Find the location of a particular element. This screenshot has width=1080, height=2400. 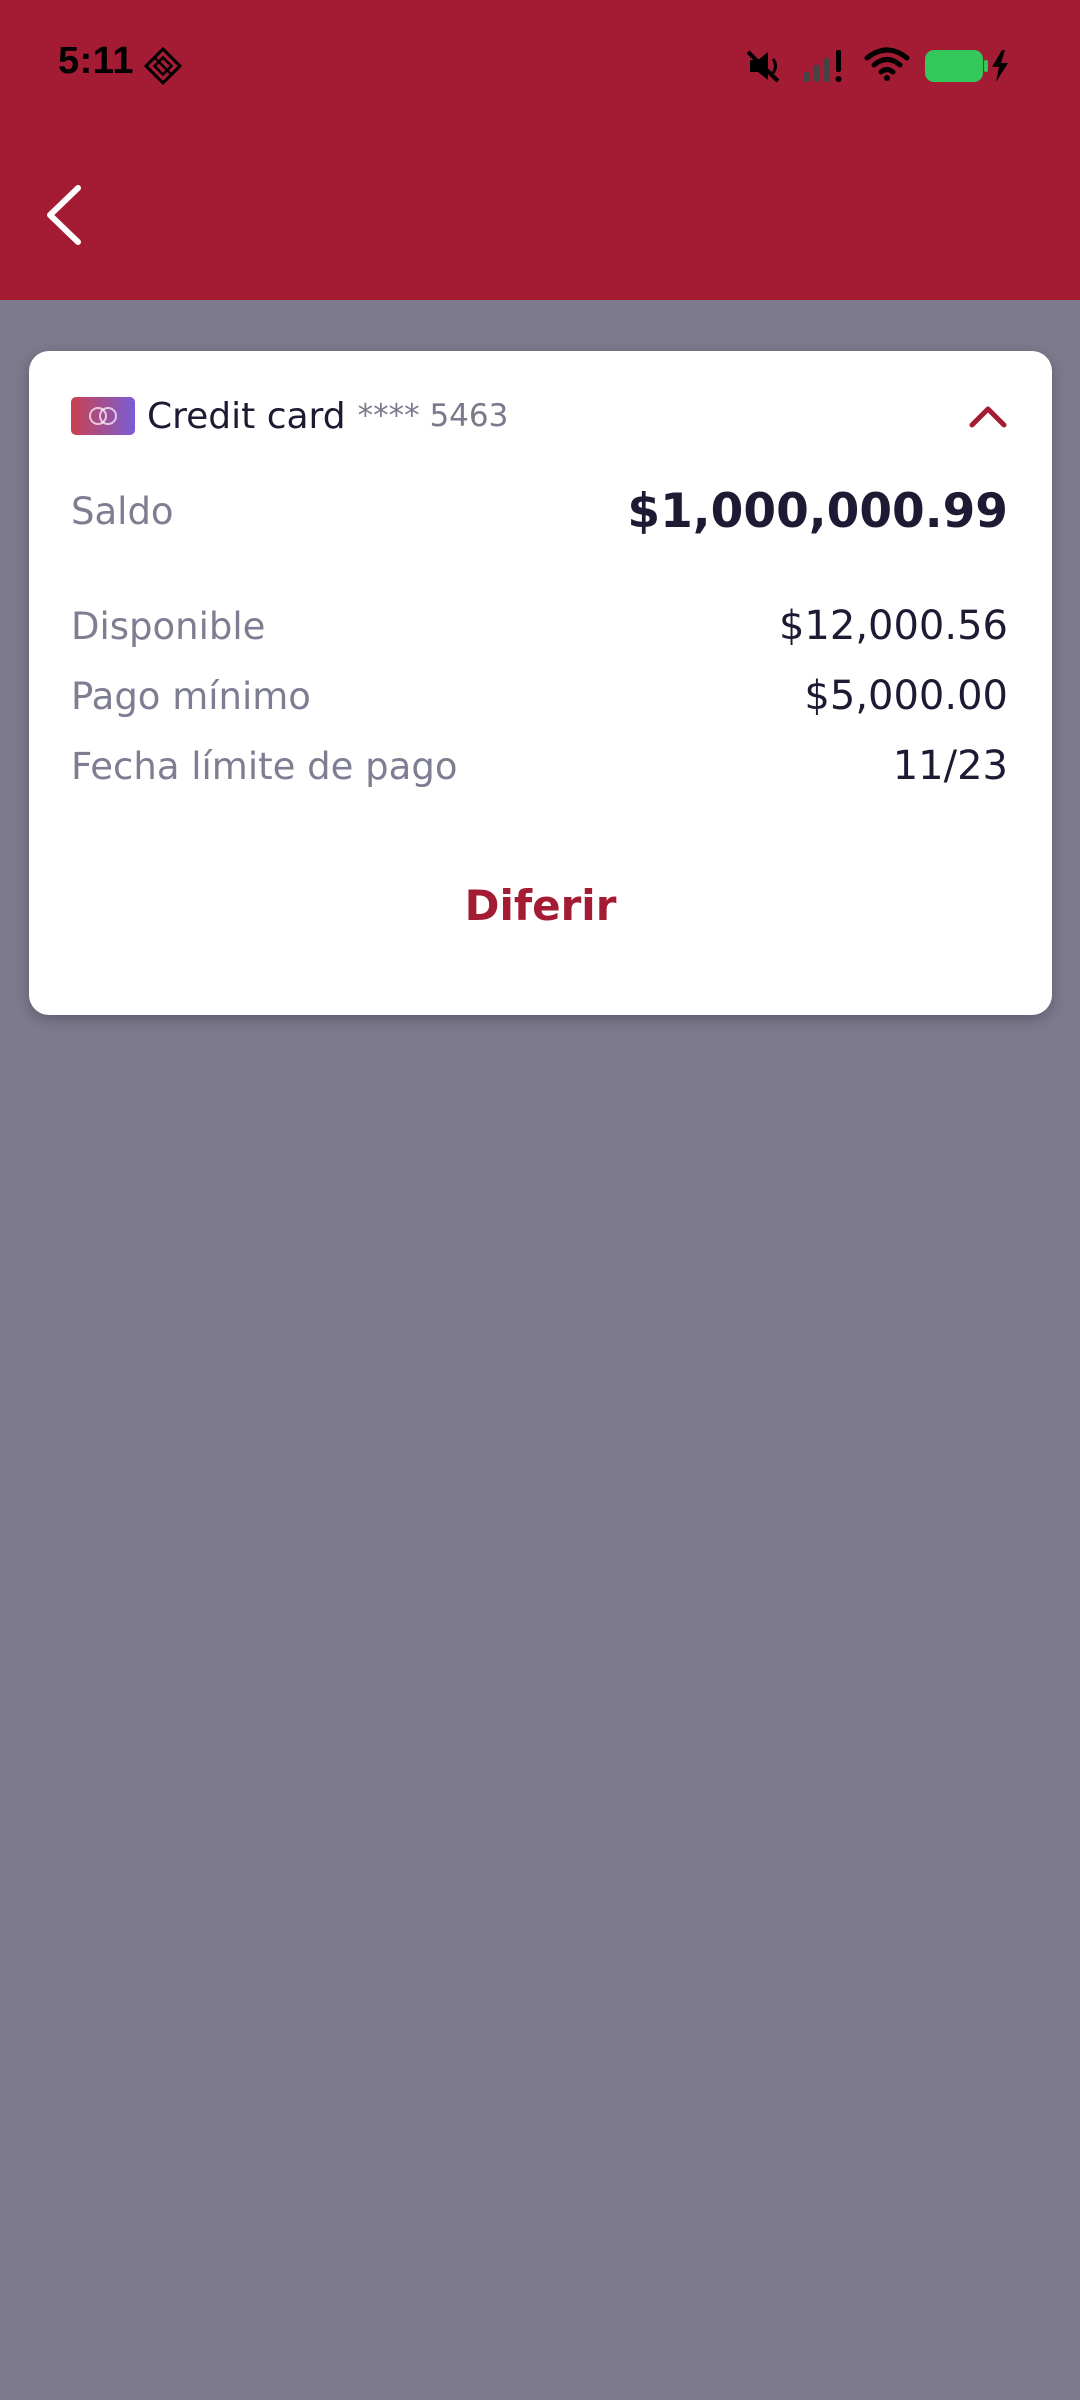

available-label: Disponible is located at coordinates (168, 626).